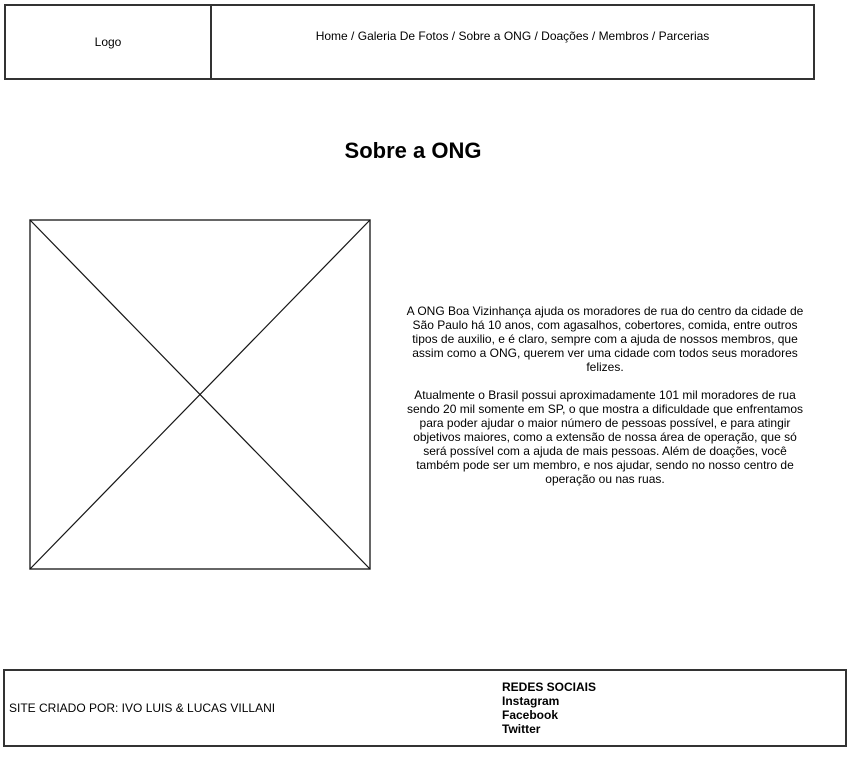 The width and height of the screenshot is (864, 765). What do you see at coordinates (549, 715) in the screenshot?
I see `facebook-link: Facebook` at bounding box center [549, 715].